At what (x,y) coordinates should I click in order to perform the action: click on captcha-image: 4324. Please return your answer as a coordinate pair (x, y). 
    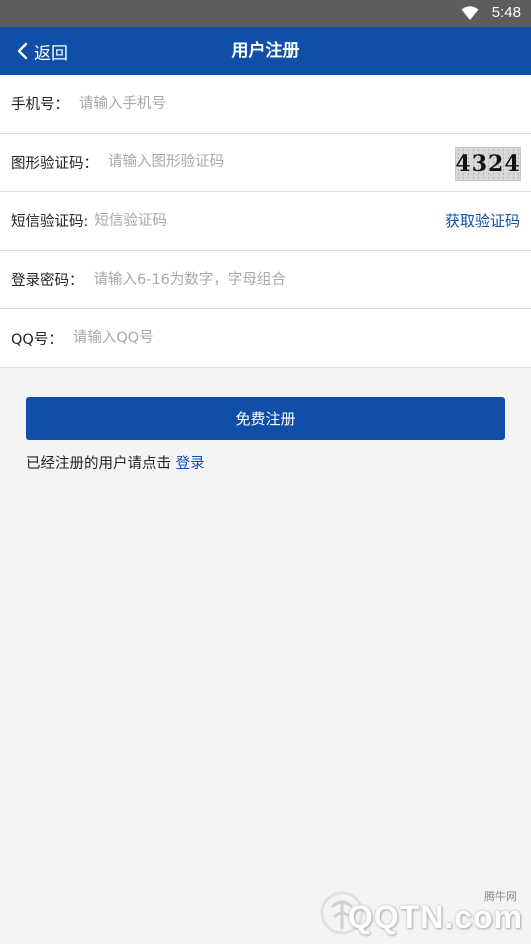
    Looking at the image, I should click on (488, 163).